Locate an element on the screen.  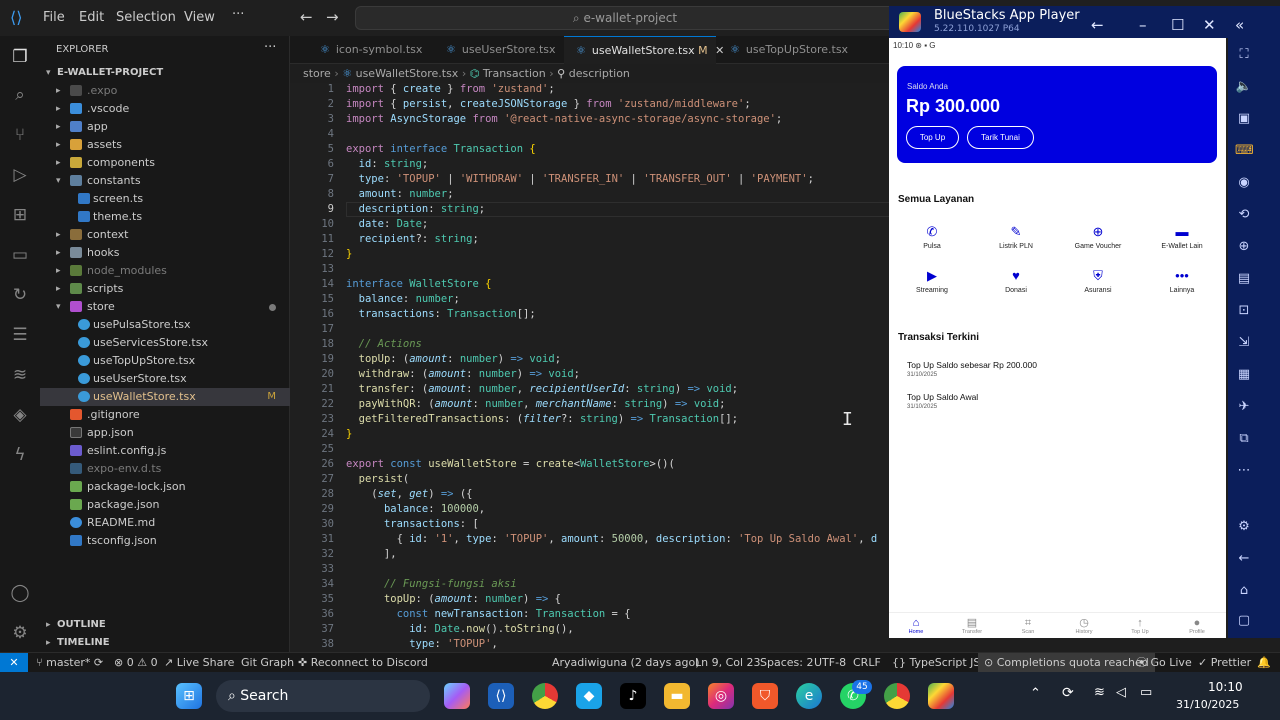
service-donasi: ♥ Donasi is located at coordinates (1016, 282).